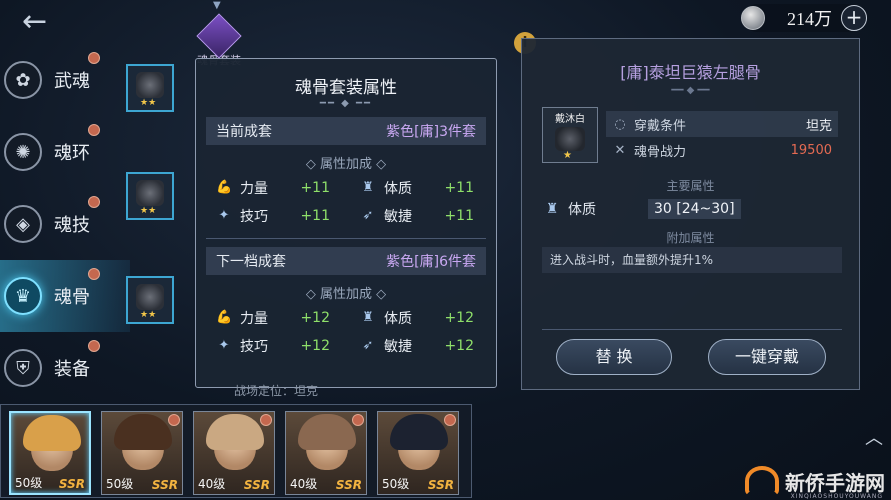  Describe the element at coordinates (570, 135) in the screenshot. I see `bone-item-card: 戴沐白 ★` at that location.